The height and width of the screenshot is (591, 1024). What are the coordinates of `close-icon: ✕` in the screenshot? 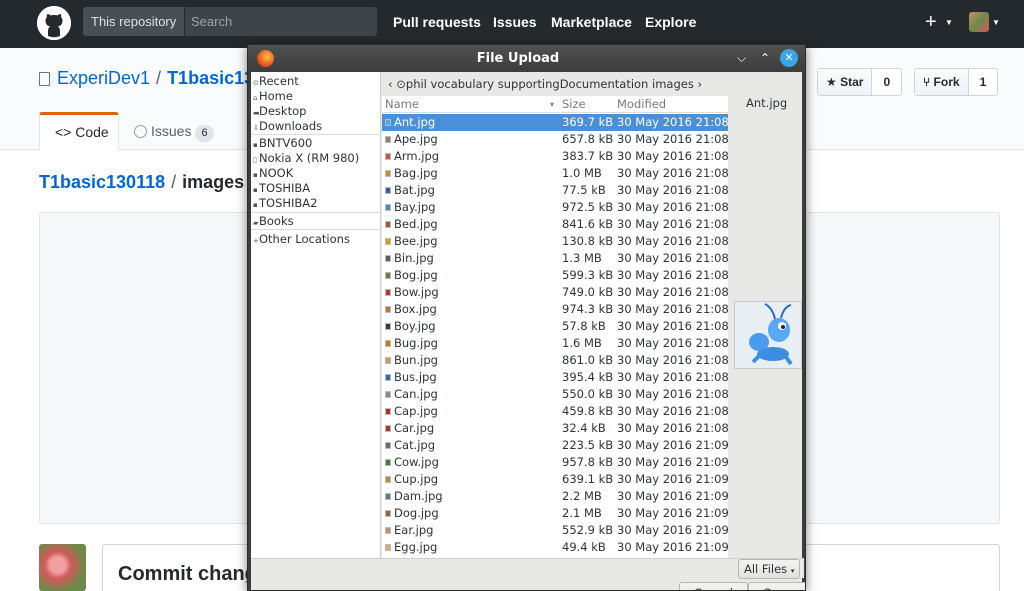 It's located at (789, 58).